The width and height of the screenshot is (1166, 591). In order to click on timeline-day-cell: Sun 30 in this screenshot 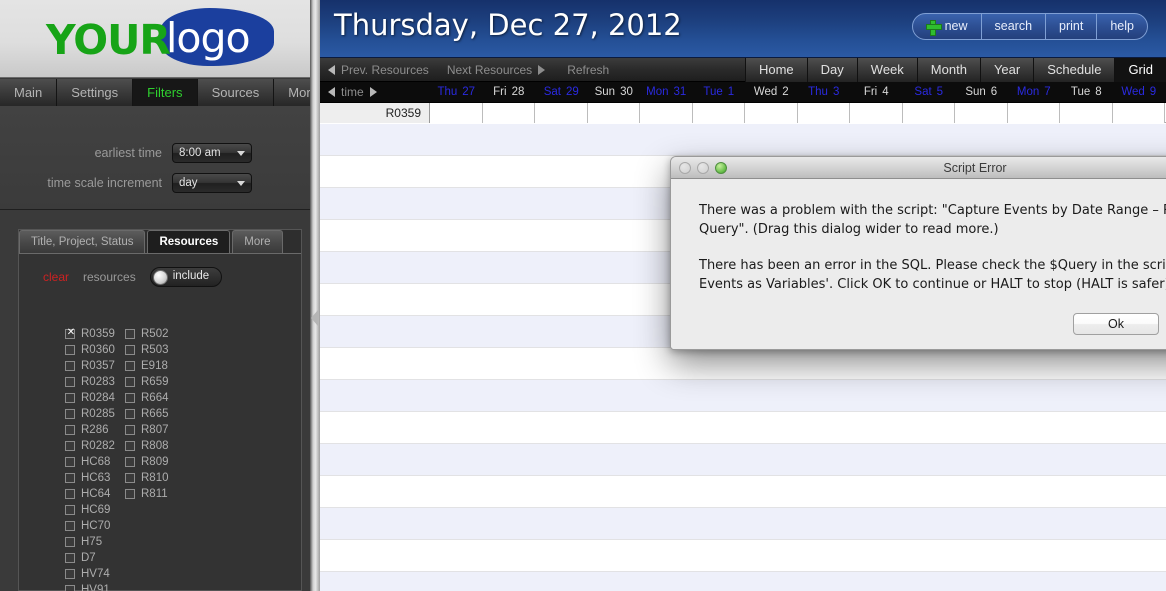, I will do `click(614, 92)`.